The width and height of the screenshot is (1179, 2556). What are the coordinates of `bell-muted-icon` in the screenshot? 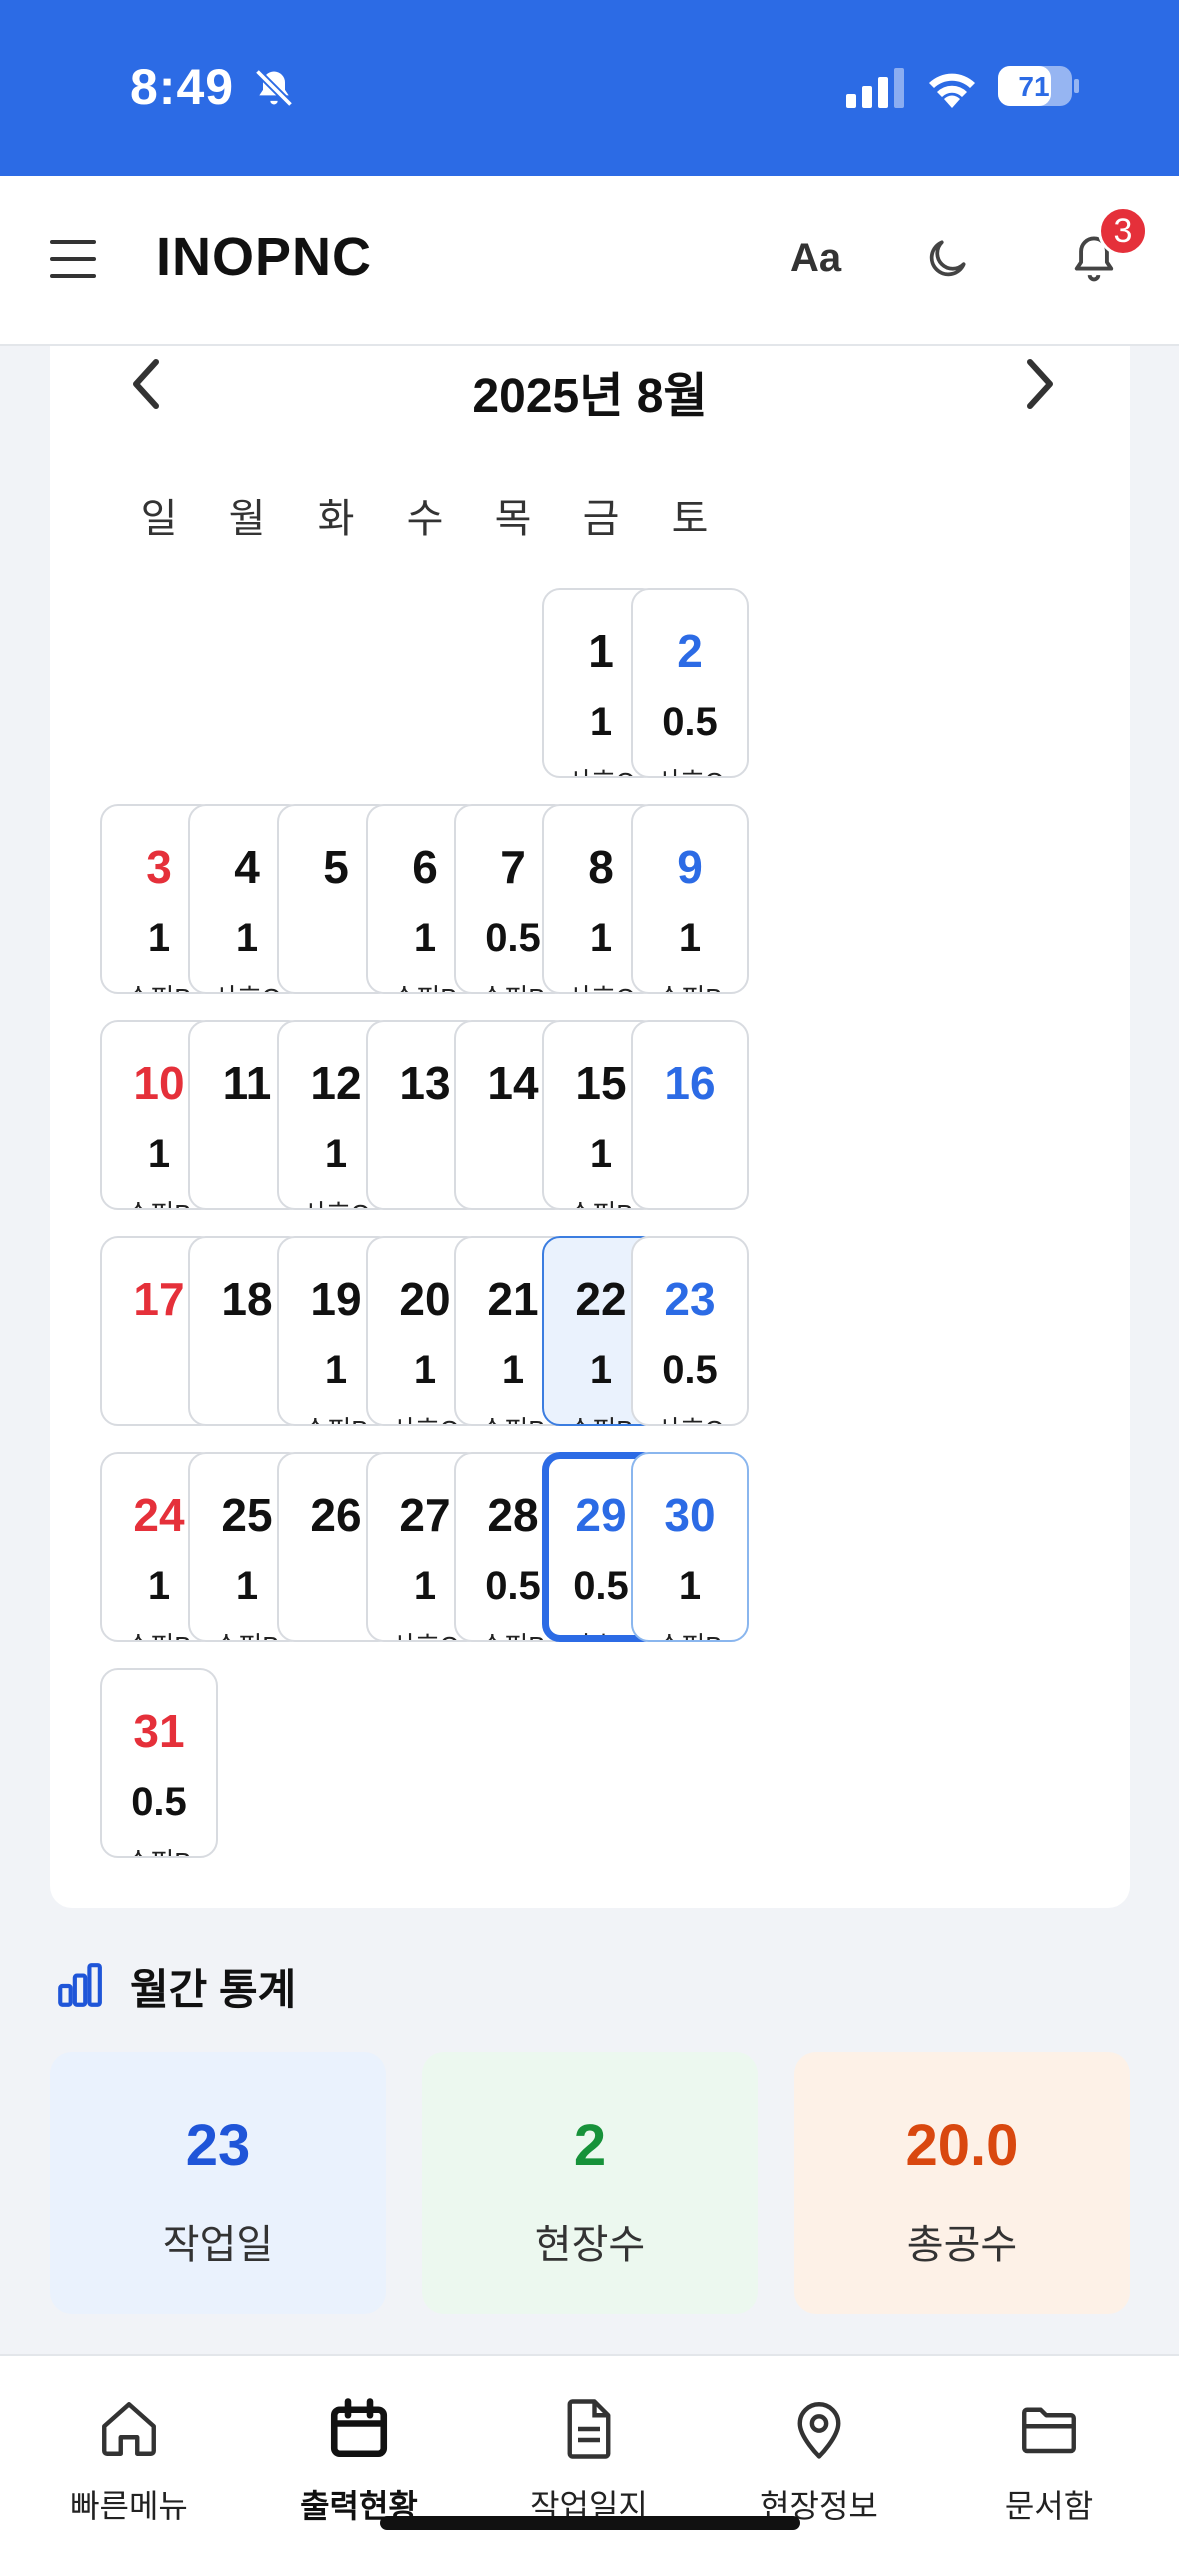 It's located at (274, 88).